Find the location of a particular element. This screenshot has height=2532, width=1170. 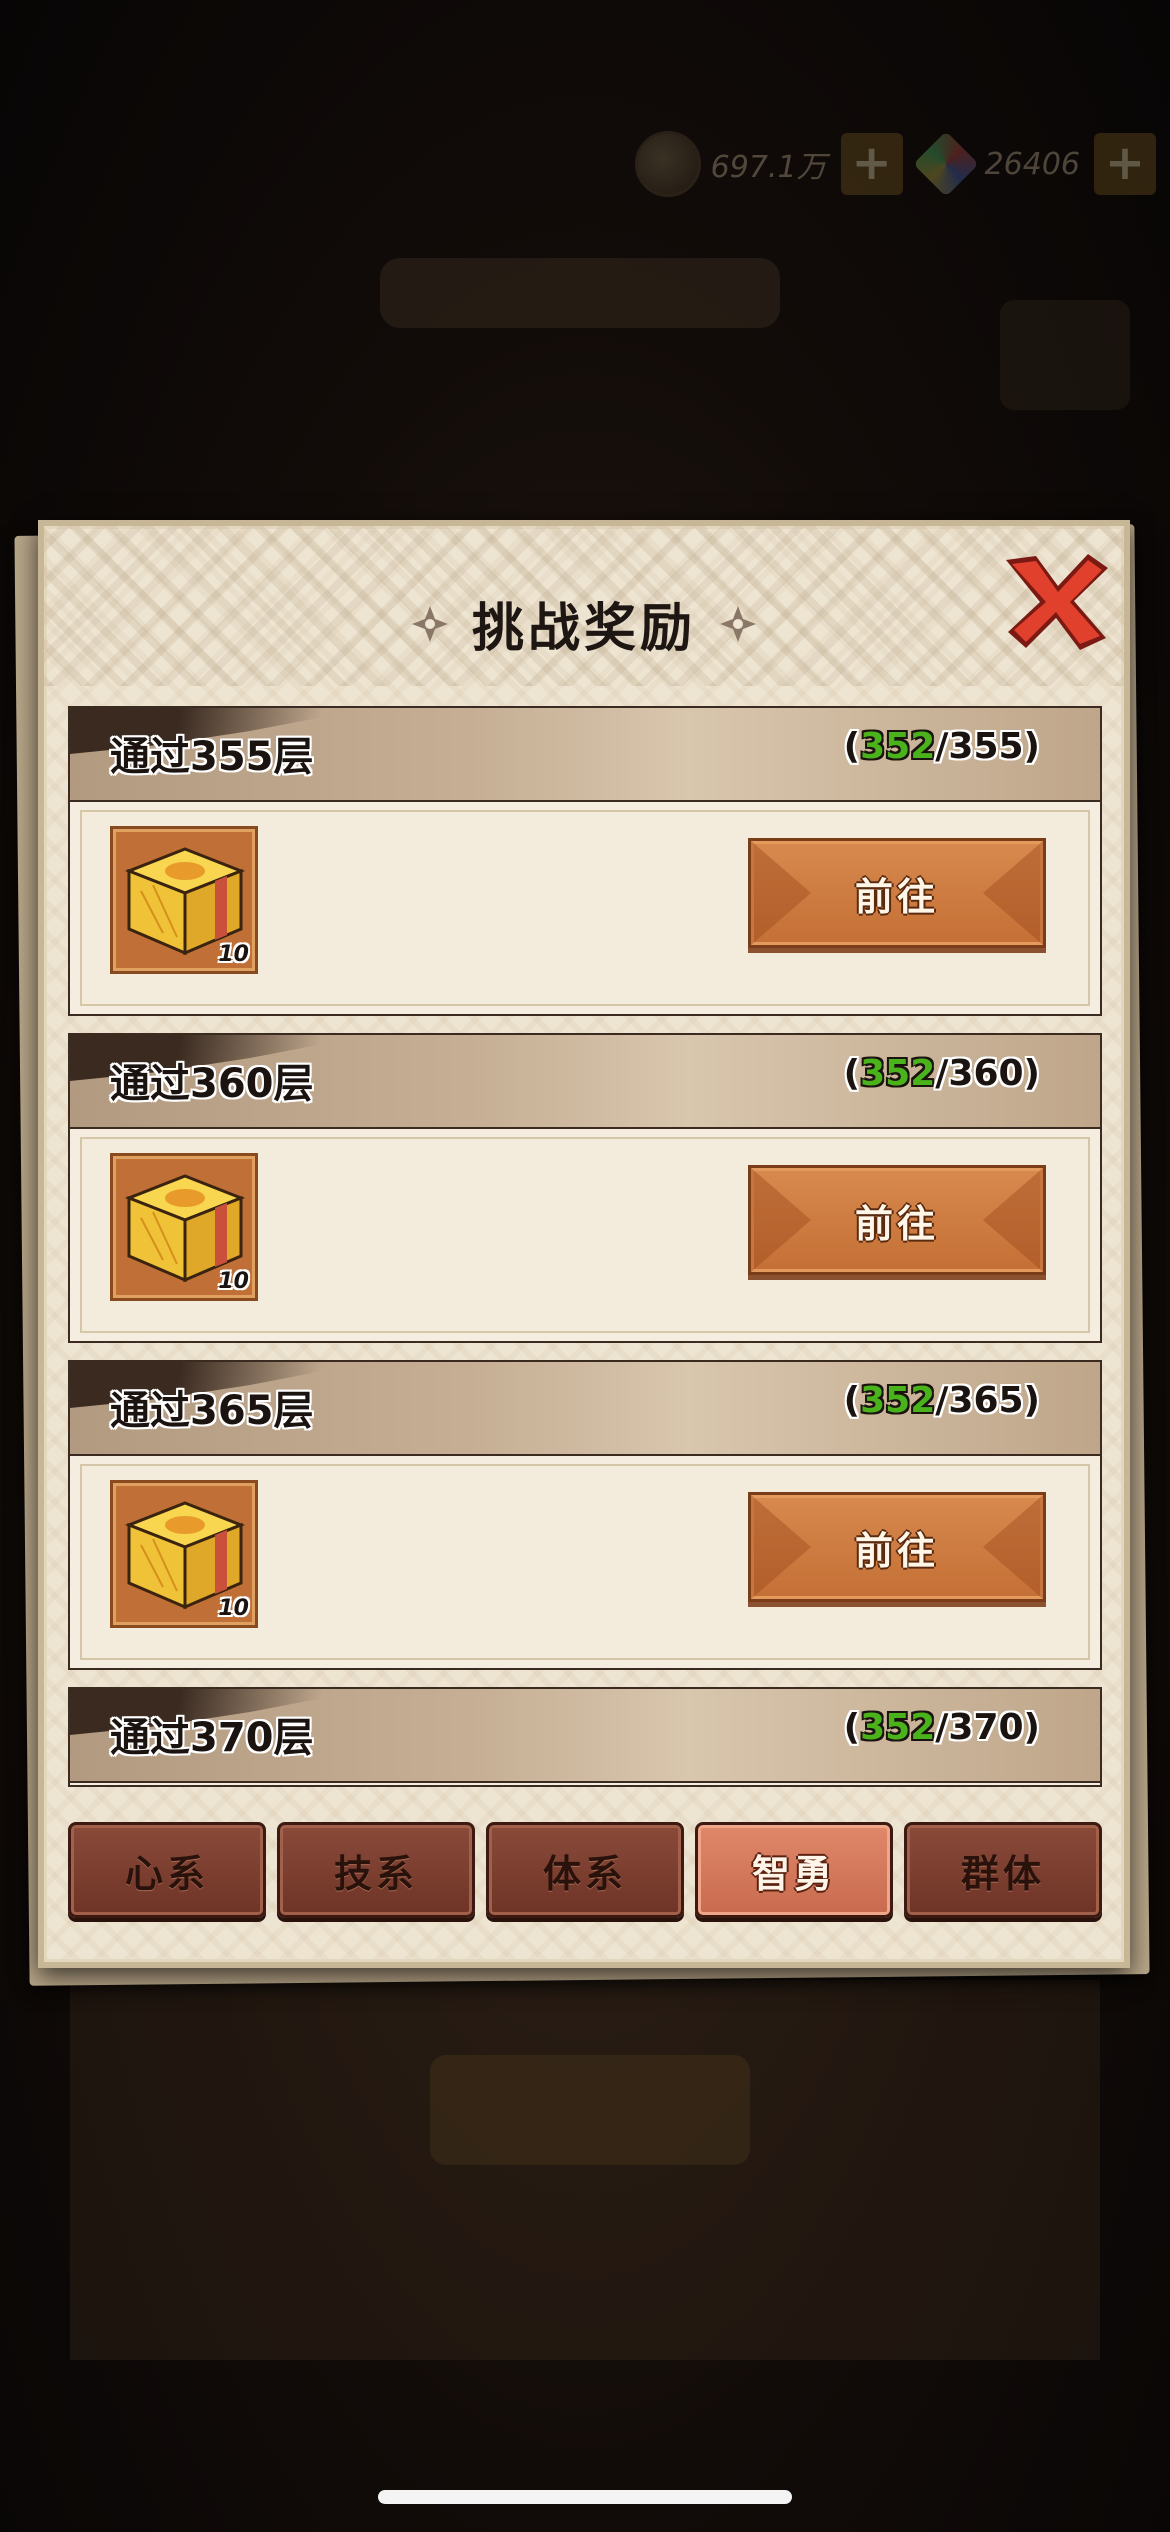

tab-label: 体系 is located at coordinates (584, 1873).